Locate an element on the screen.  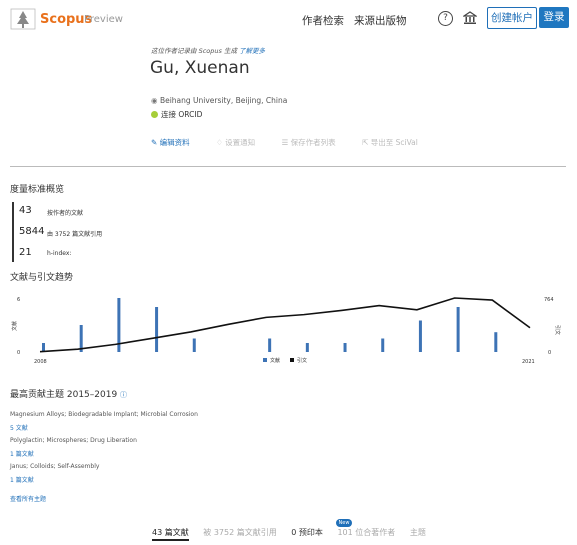
bank-icon is located at coordinates (470, 18).